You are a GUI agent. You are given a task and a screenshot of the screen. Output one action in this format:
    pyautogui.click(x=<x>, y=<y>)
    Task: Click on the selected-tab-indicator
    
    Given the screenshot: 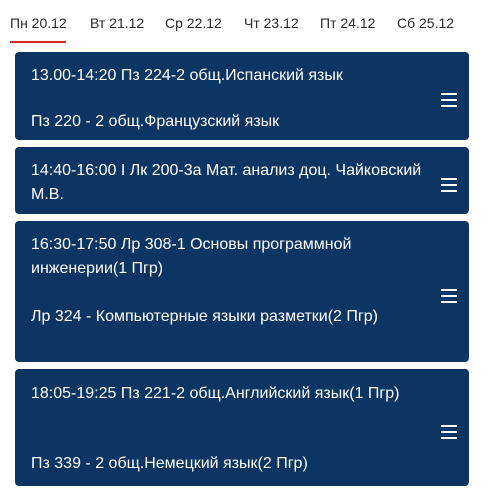 What is the action you would take?
    pyautogui.click(x=38, y=42)
    